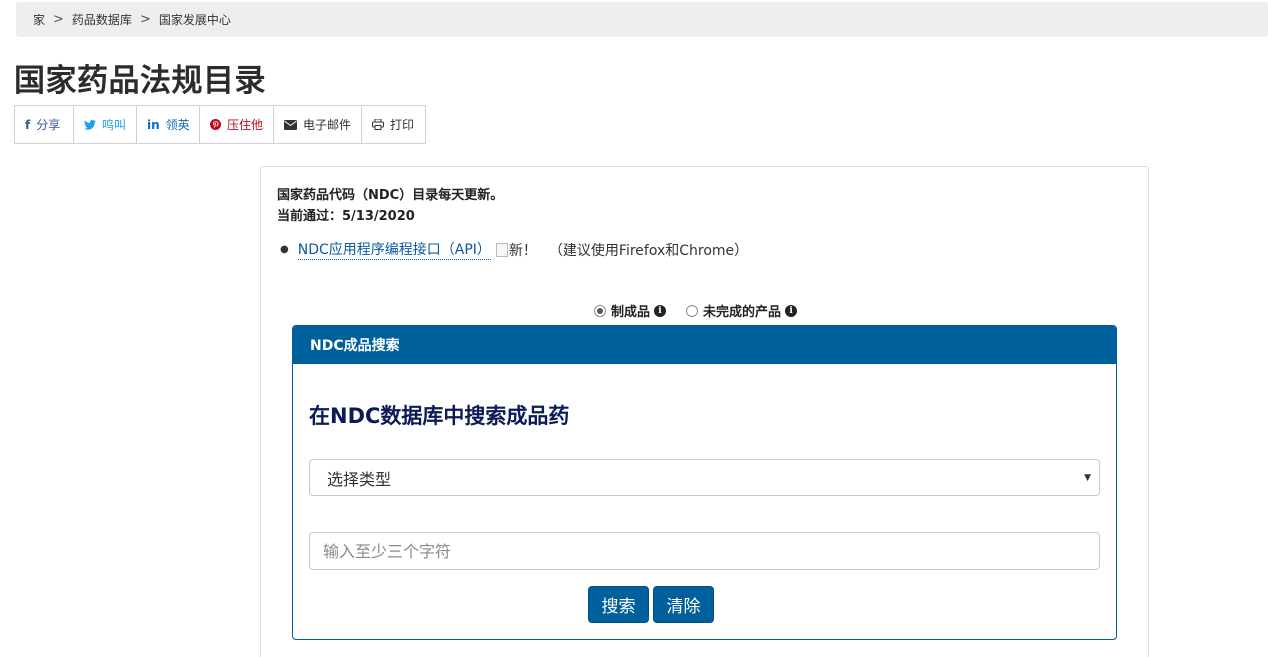 The image size is (1268, 657). What do you see at coordinates (402, 125) in the screenshot?
I see `print-label: 打印` at bounding box center [402, 125].